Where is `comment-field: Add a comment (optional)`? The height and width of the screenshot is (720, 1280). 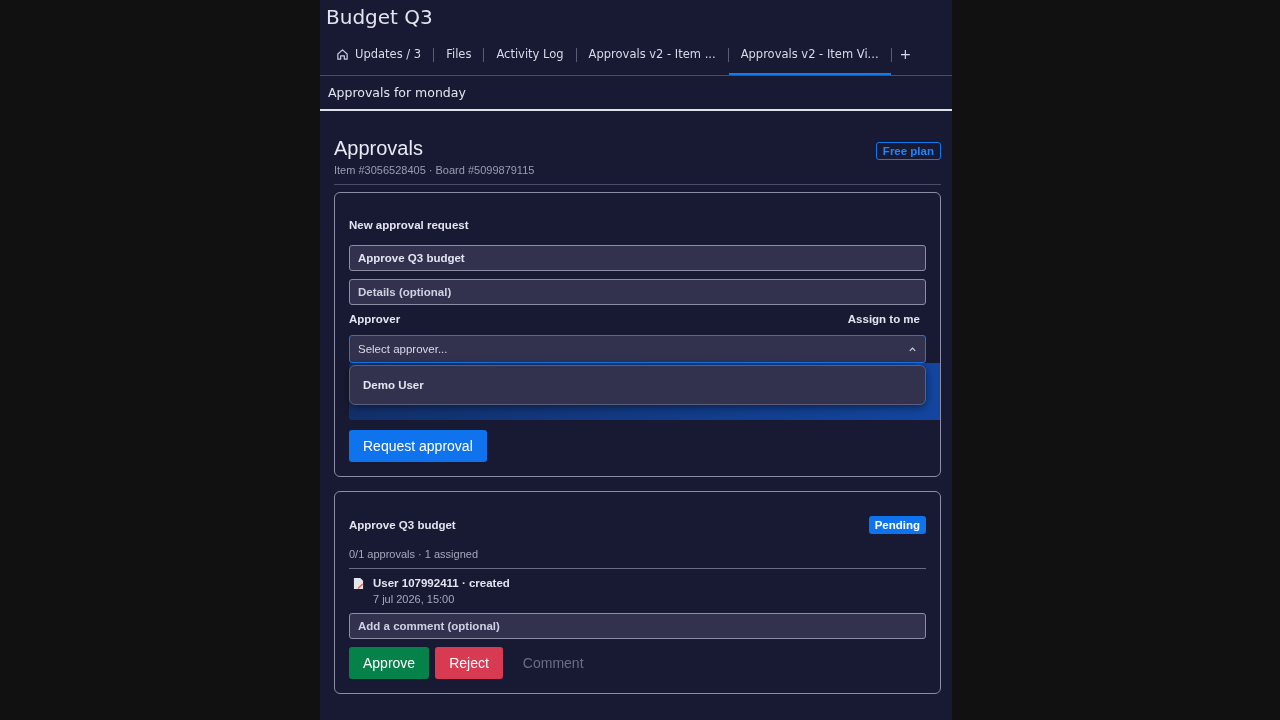 comment-field: Add a comment (optional) is located at coordinates (637, 626).